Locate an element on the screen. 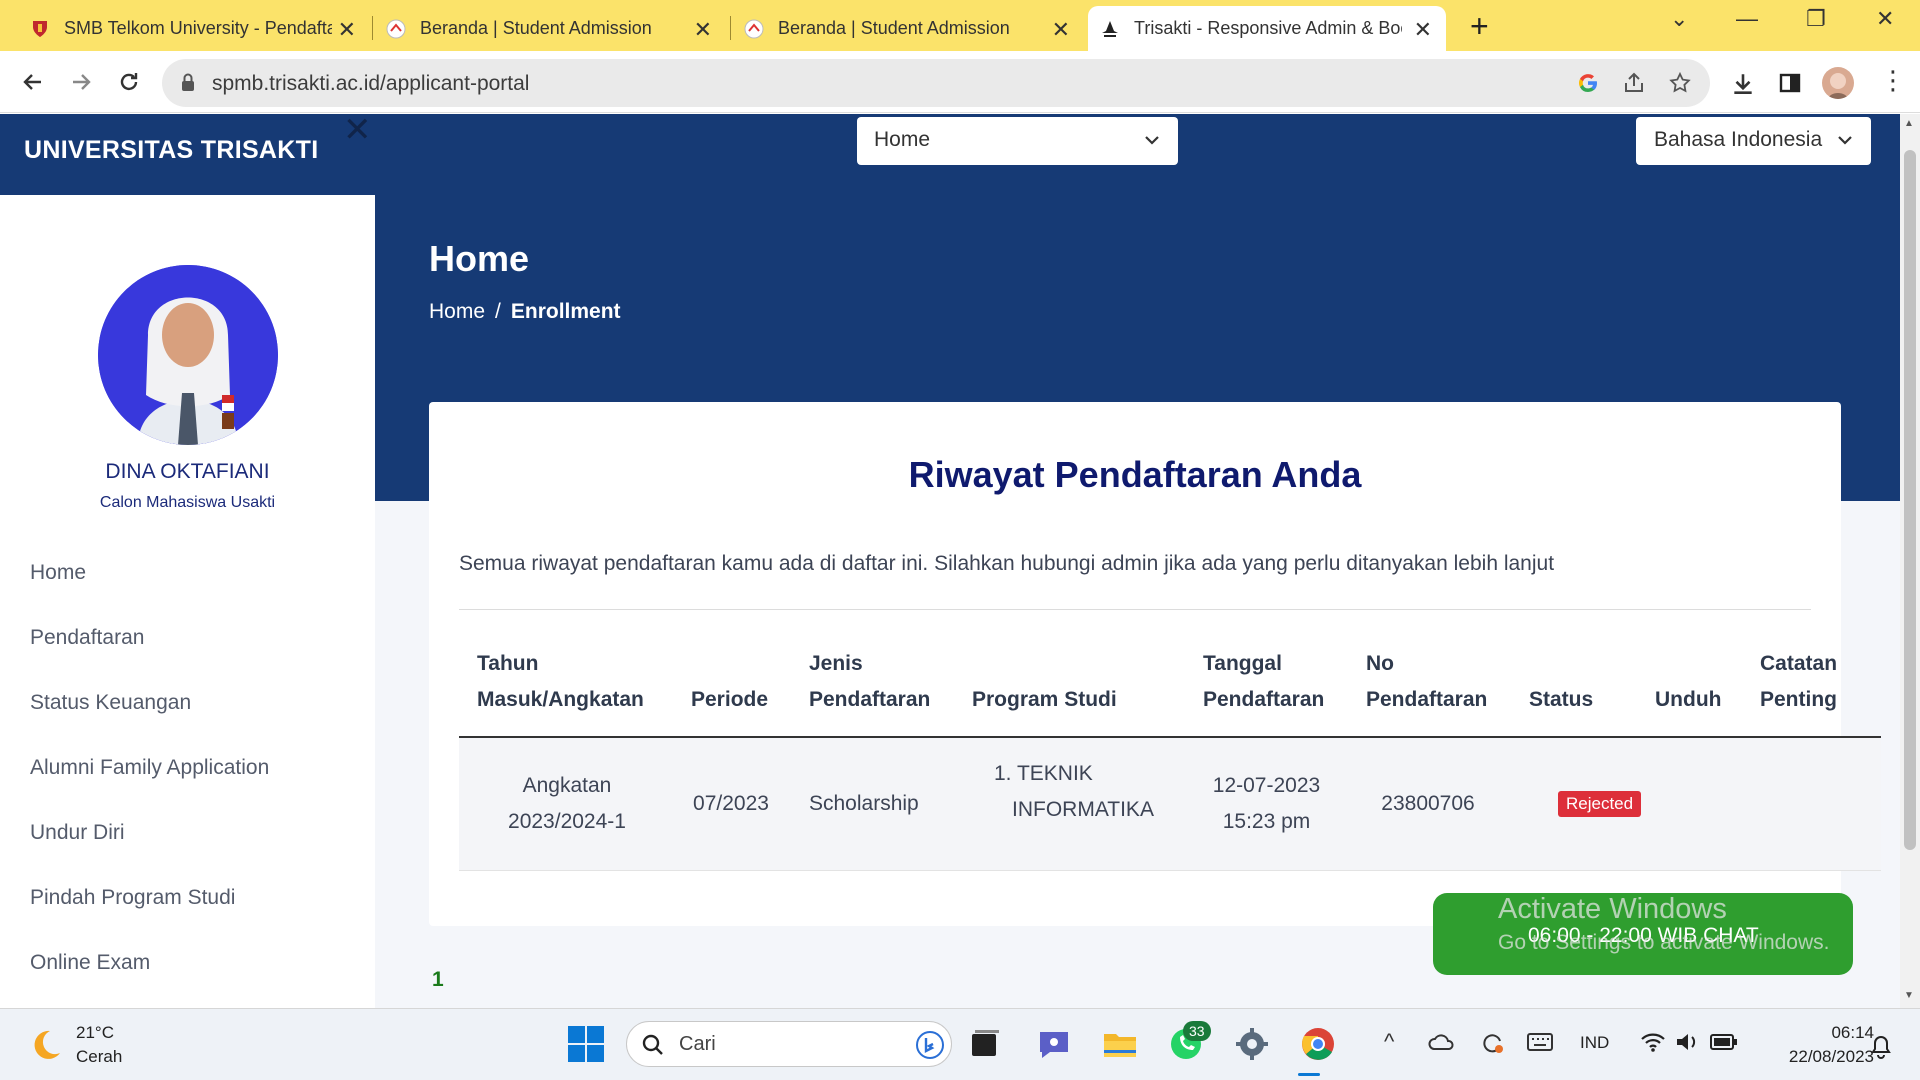 The width and height of the screenshot is (1920, 1080). breadcrumb-home: Home is located at coordinates (457, 311).